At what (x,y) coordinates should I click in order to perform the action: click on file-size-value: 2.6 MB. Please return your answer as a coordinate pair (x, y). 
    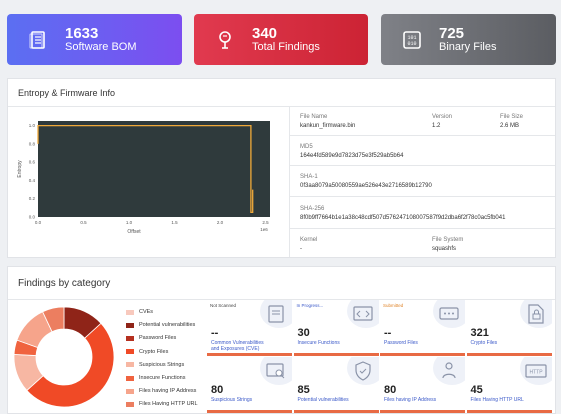
    Looking at the image, I should click on (510, 126).